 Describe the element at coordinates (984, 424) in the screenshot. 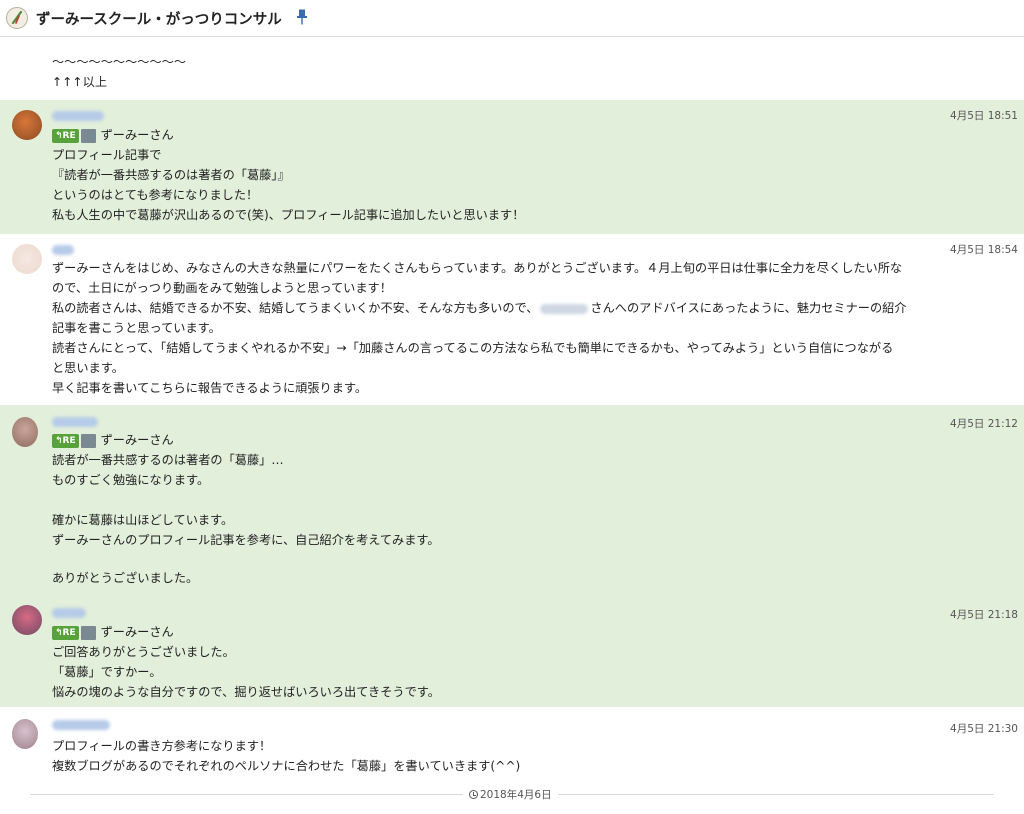

I see `message-timestamp: 4月5日 21:12` at that location.